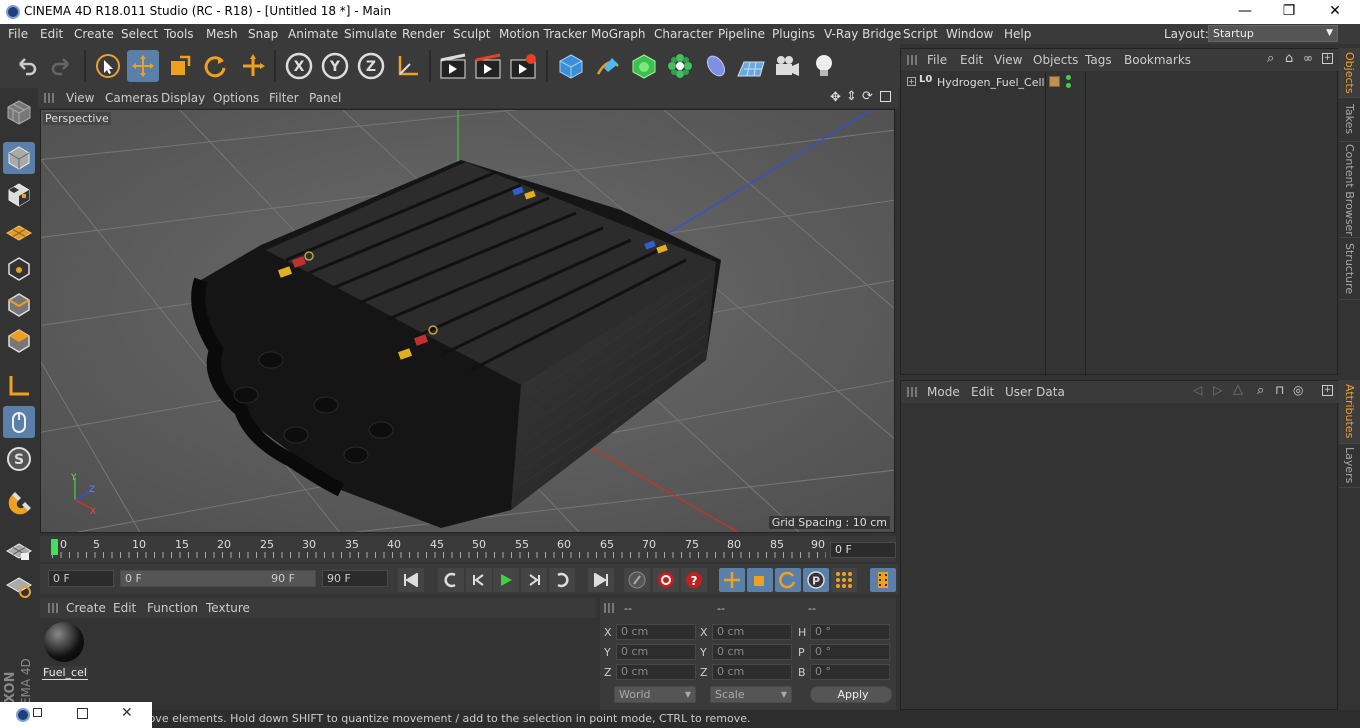 The height and width of the screenshot is (728, 1360). Describe the element at coordinates (215, 66) in the screenshot. I see `rotate-tool-button` at that location.